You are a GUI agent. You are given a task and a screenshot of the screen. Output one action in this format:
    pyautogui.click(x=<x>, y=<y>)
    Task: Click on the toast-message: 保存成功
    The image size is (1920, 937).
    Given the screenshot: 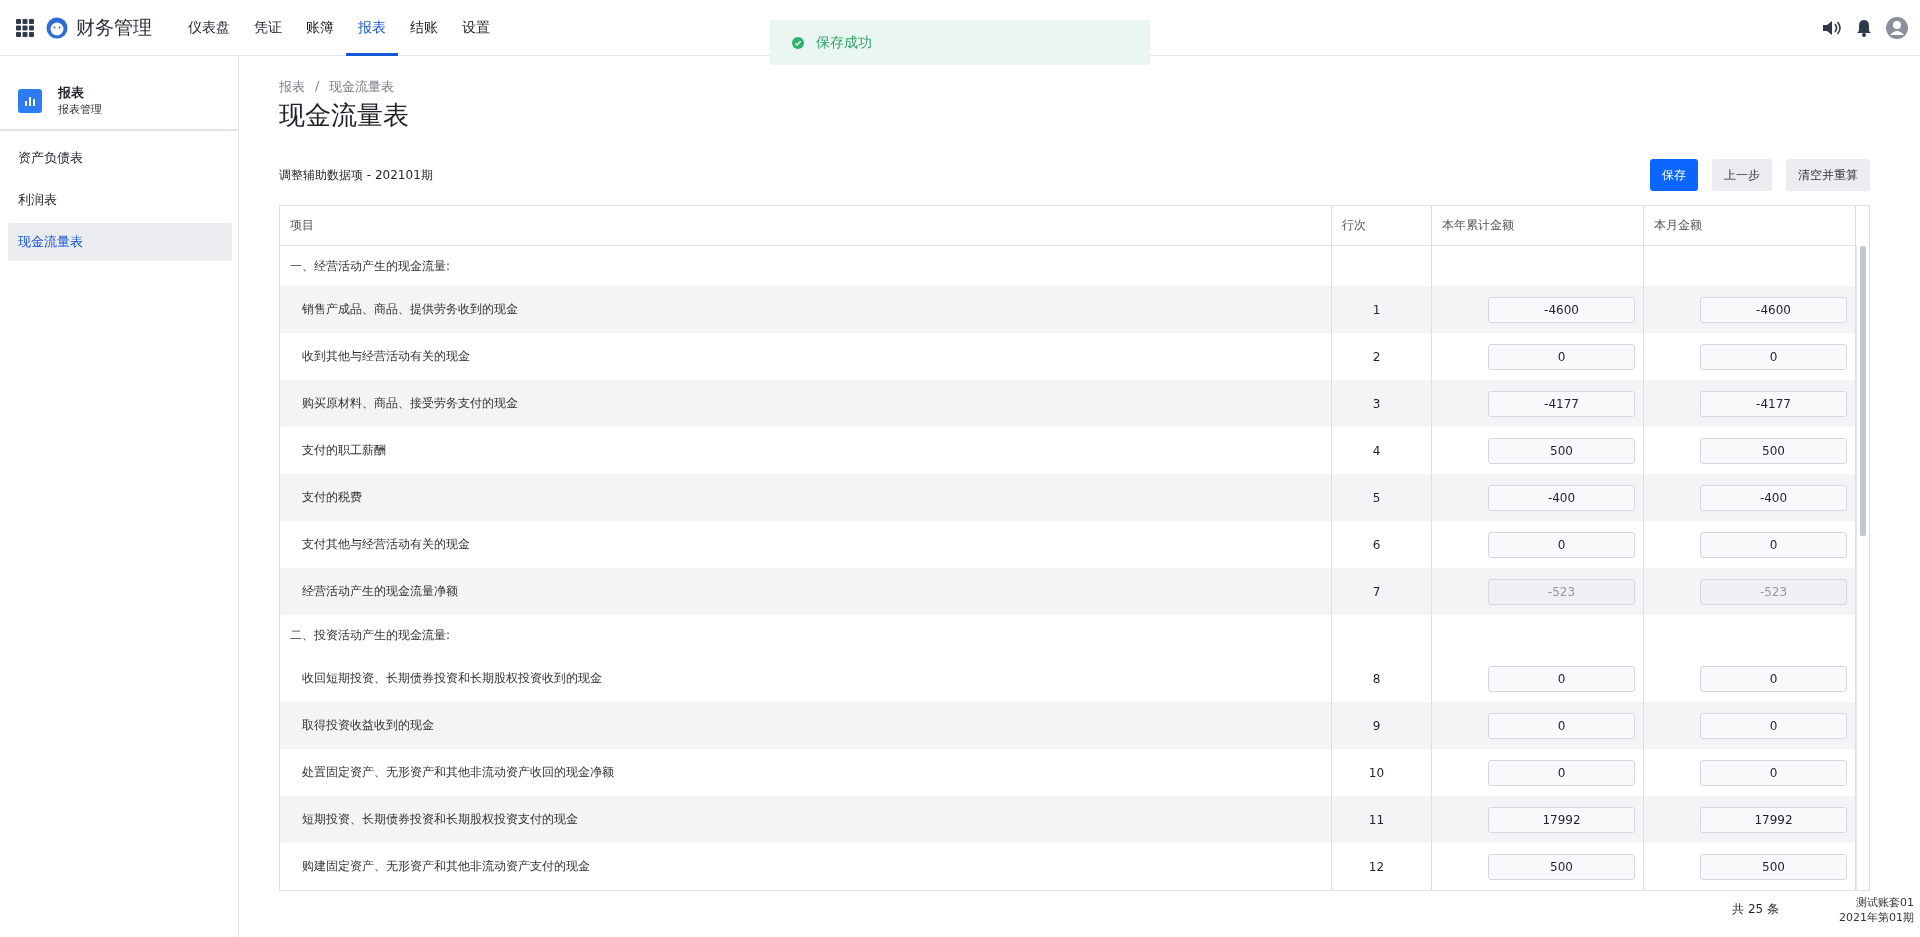 What is the action you would take?
    pyautogui.click(x=844, y=42)
    